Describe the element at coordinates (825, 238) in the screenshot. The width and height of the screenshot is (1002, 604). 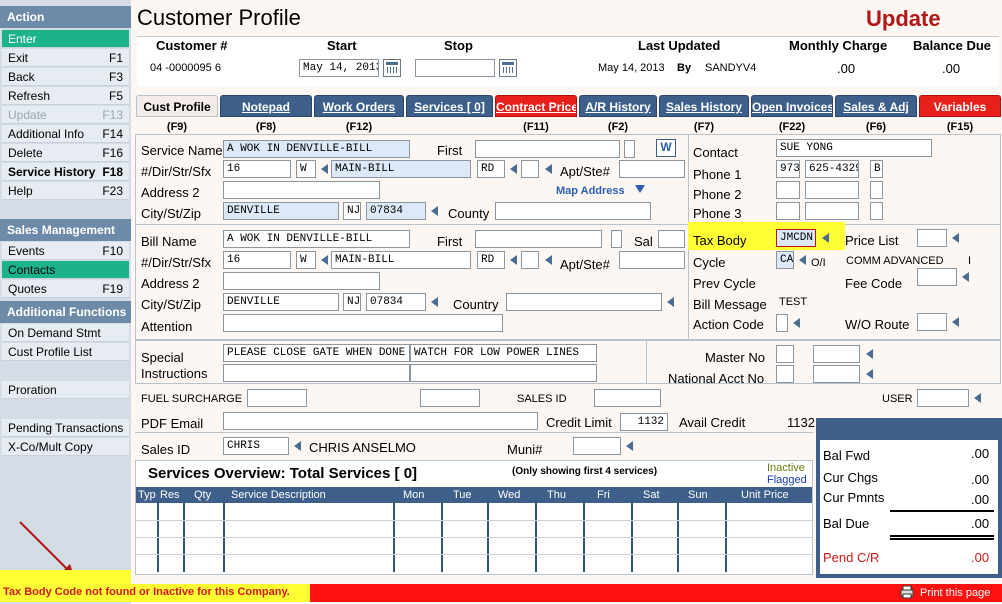
I see `tax-body-lookup-icon` at that location.